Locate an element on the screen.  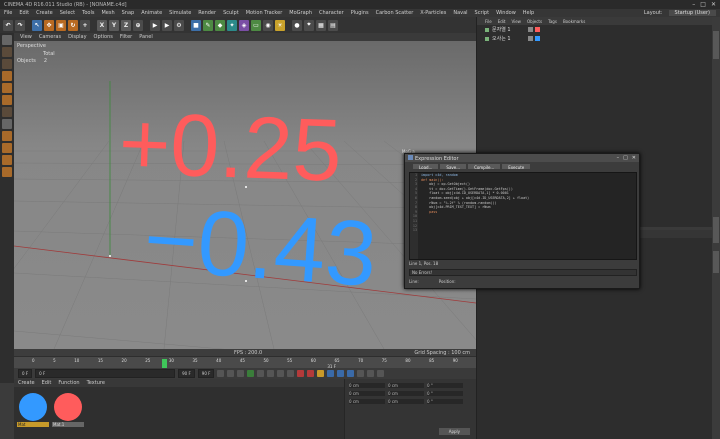
rotation-key-icon is located at coordinates (351, 373).